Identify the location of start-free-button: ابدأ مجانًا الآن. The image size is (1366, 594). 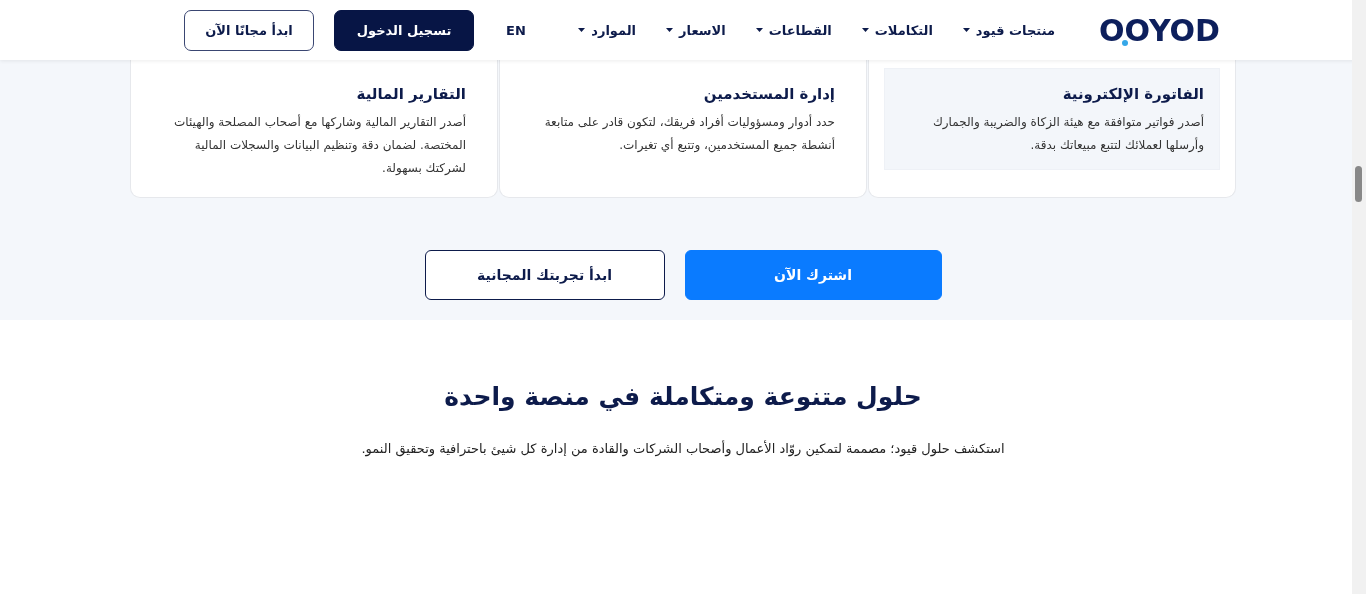
(249, 30).